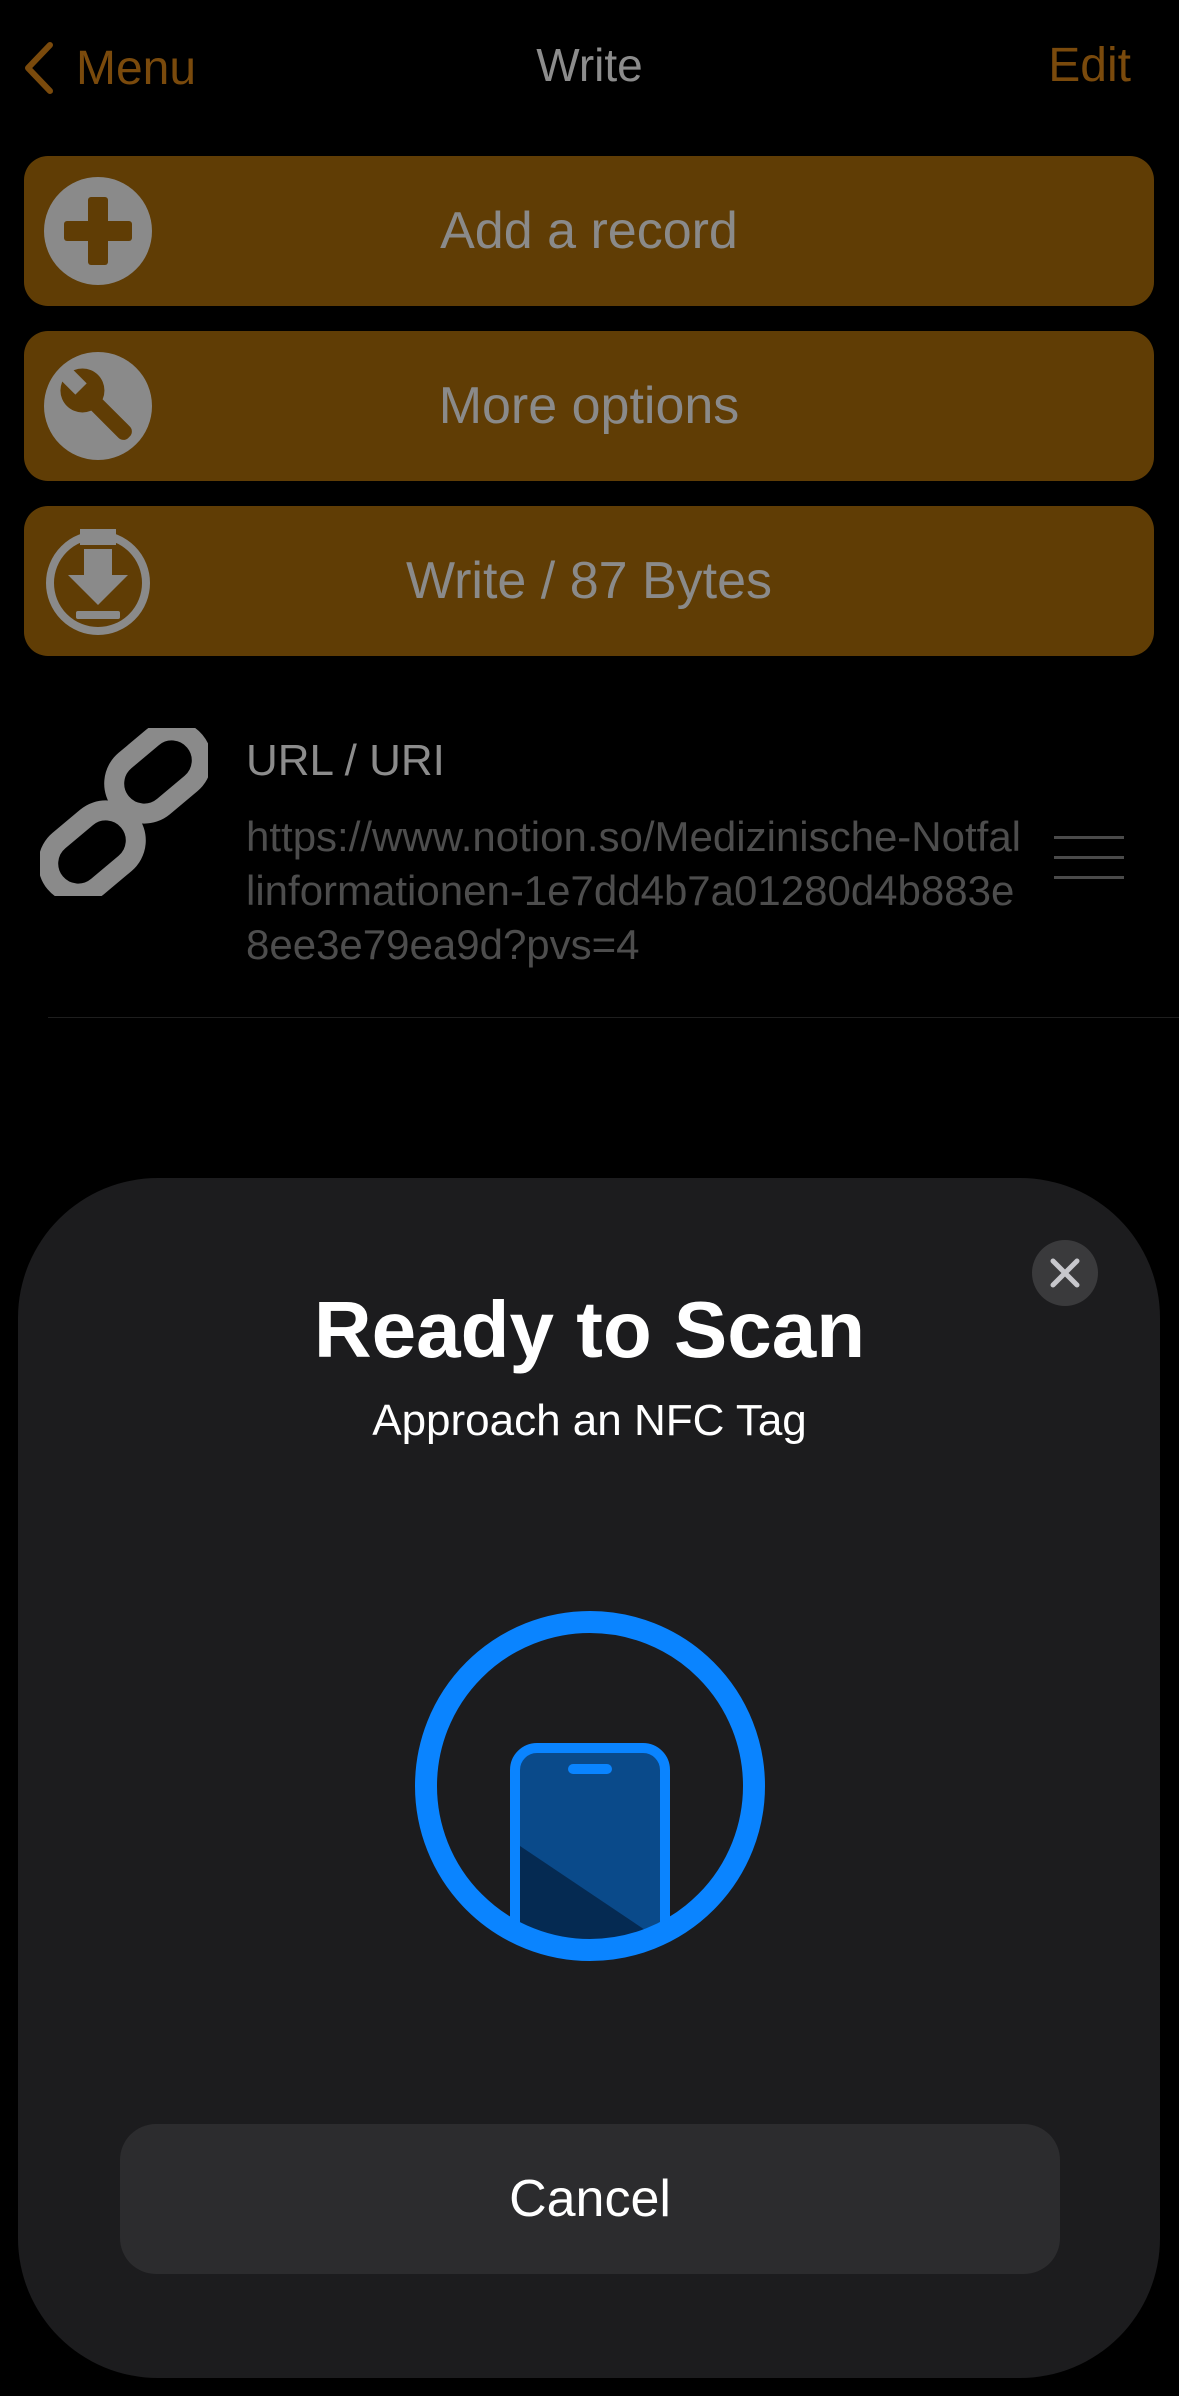  Describe the element at coordinates (98, 231) in the screenshot. I see `plus-circle-icon` at that location.